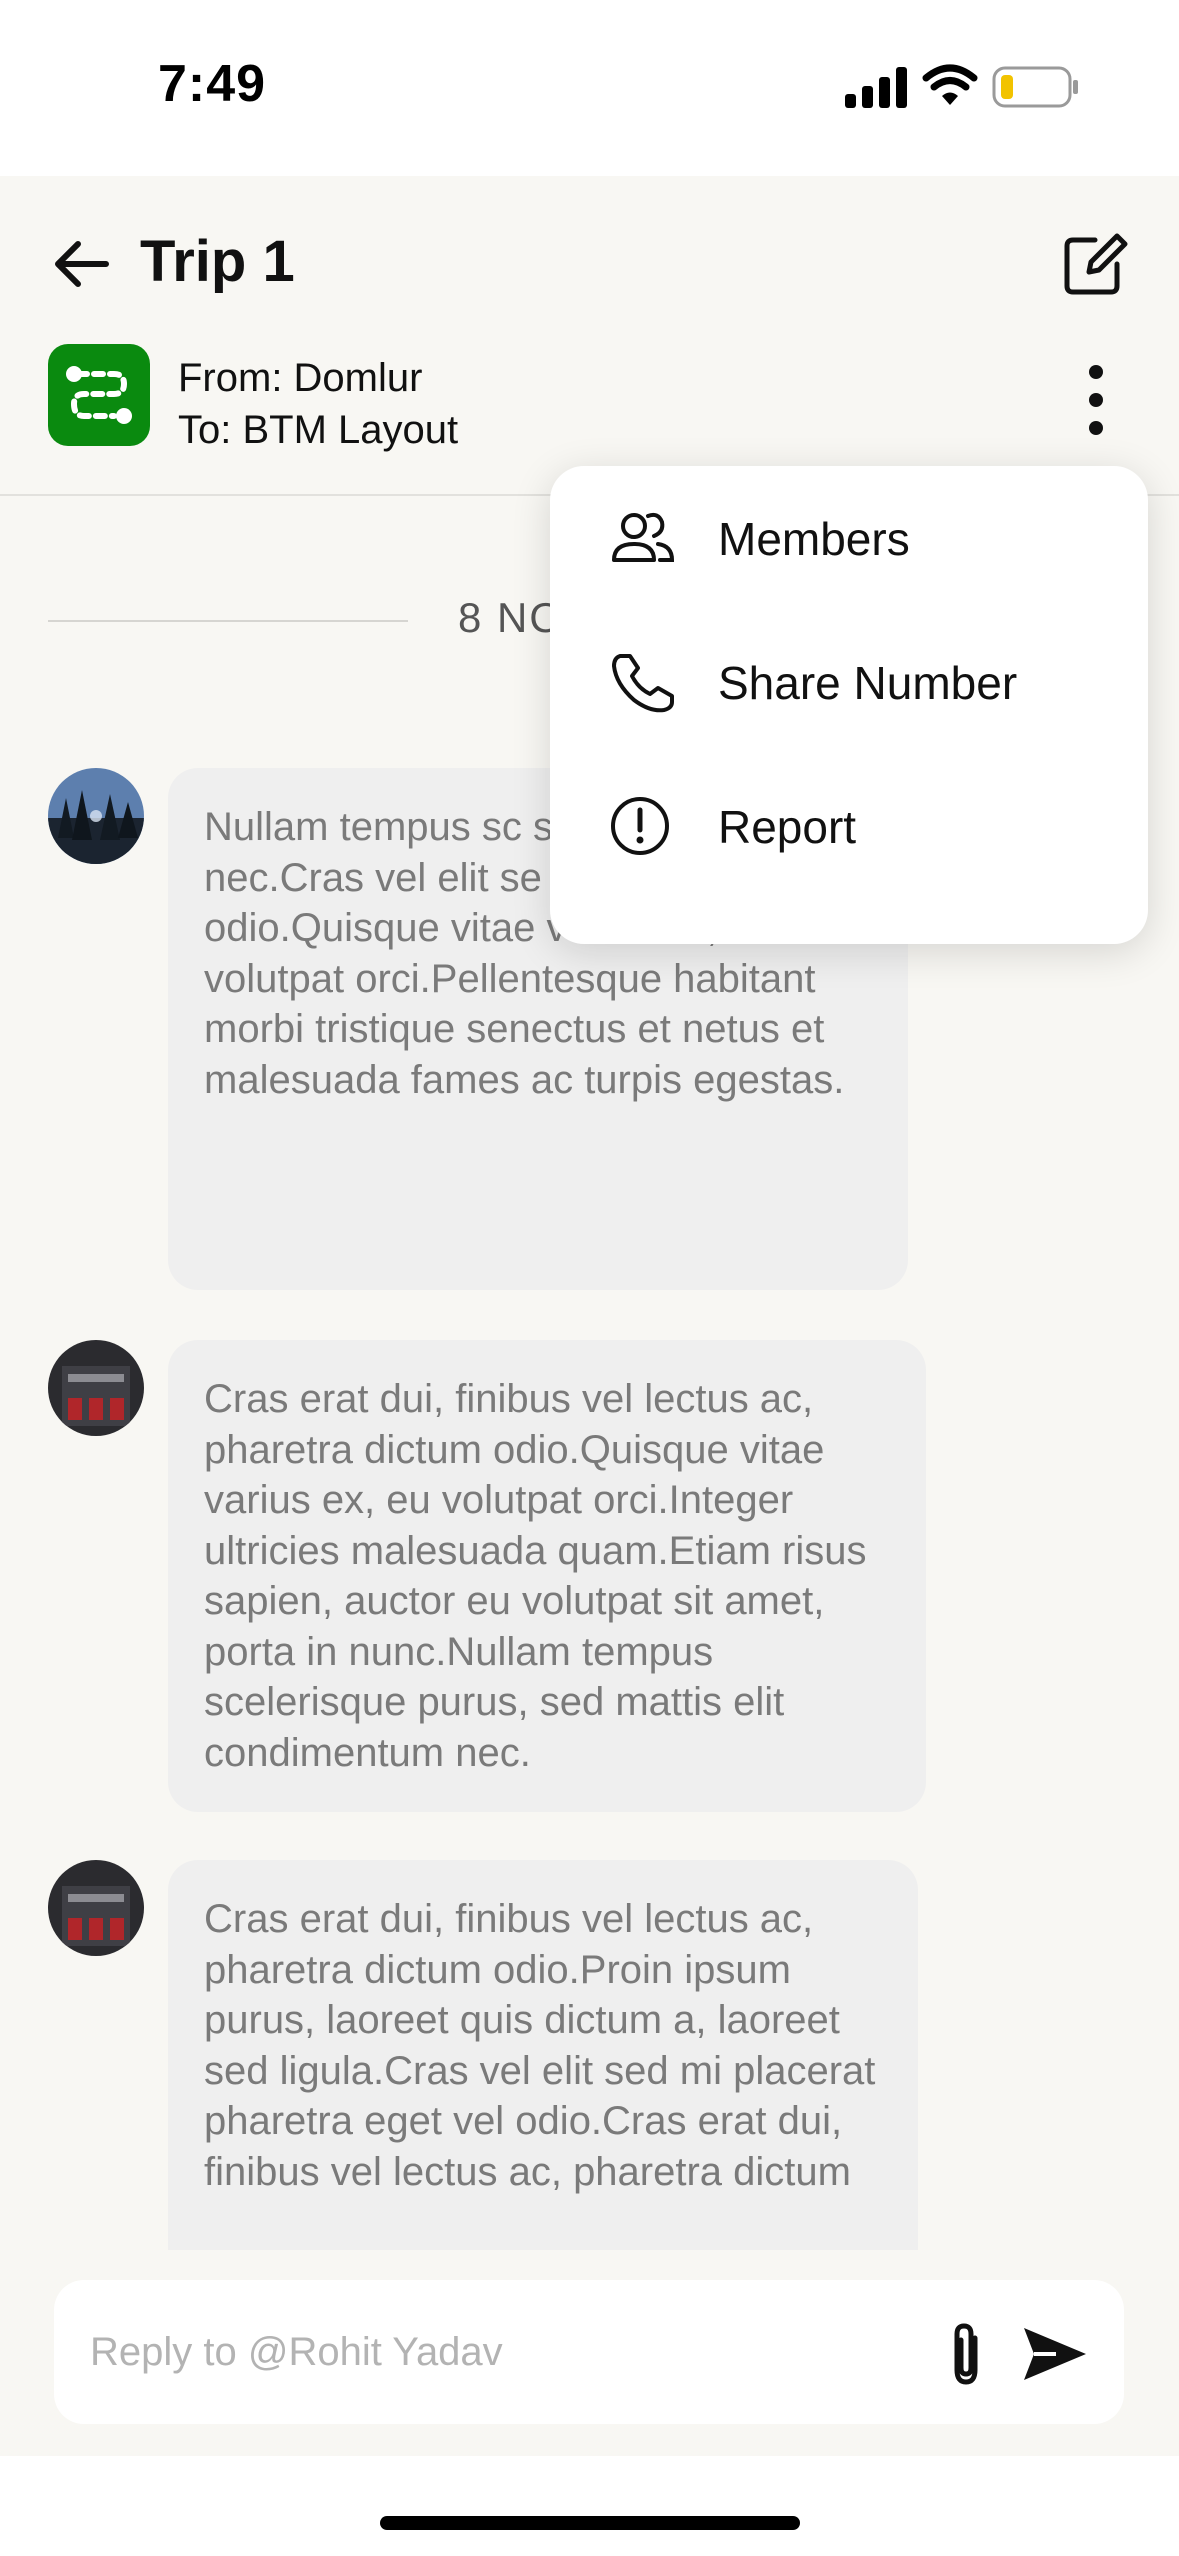 Image resolution: width=1179 pixels, height=2556 pixels. I want to click on menu-item-report: Report, so click(849, 826).